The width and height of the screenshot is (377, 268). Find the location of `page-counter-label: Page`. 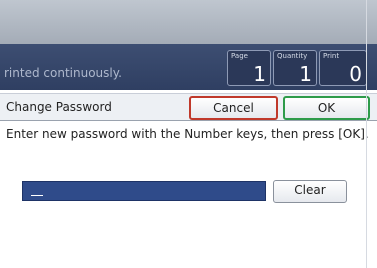

page-counter-label: Page is located at coordinates (239, 56).